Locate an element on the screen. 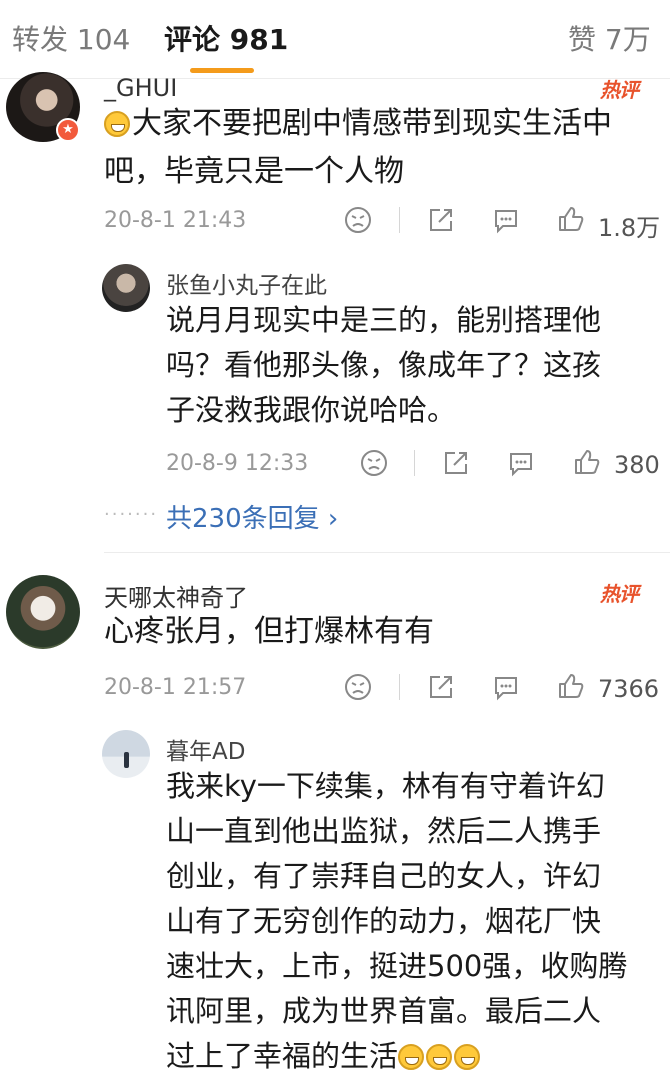 Image resolution: width=670 pixels, height=1086 pixels. tab-reposts: 转发 104 is located at coordinates (71, 38).